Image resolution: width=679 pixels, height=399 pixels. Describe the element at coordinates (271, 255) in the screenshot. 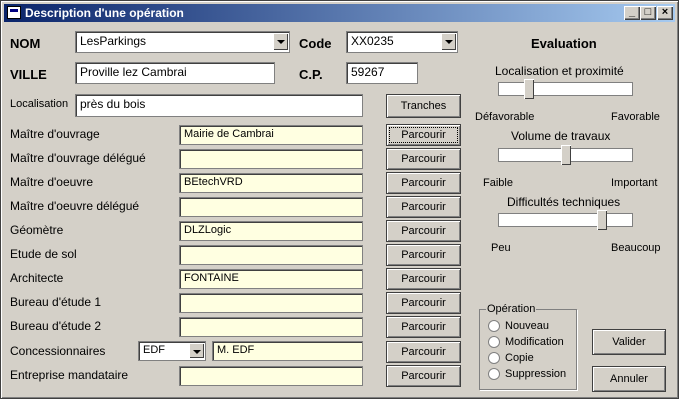

I see `etude-sol-input` at that location.